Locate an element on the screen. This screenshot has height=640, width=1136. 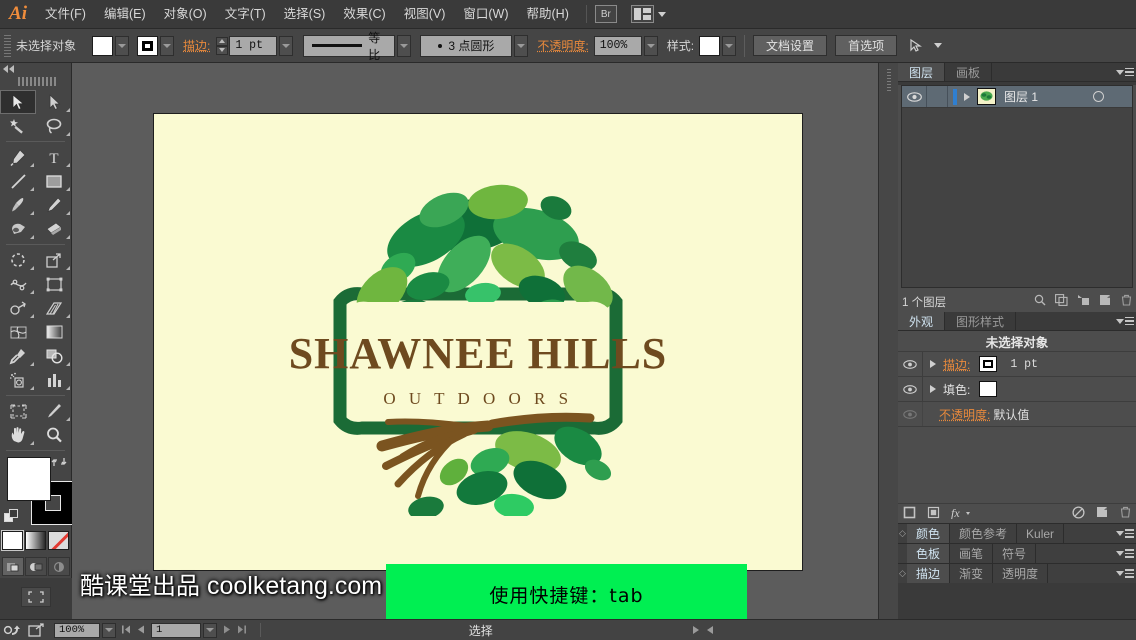
menu-effect: 效果(C) is located at coordinates (364, 14).